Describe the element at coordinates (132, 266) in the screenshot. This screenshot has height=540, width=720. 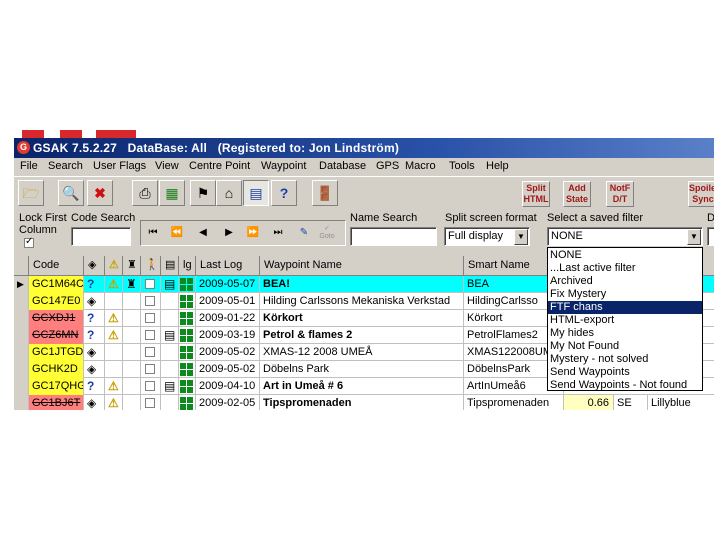
I see `header-trophy-icon: ♜` at that location.